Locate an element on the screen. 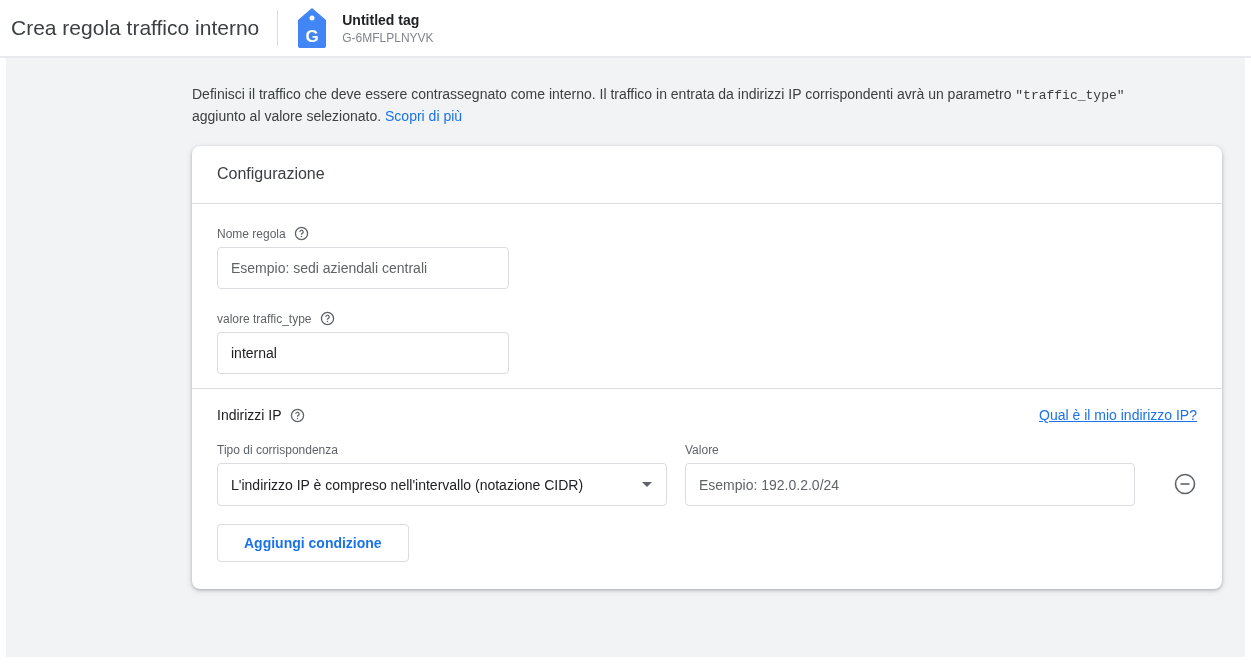  card-title: Configurazione is located at coordinates (707, 175).